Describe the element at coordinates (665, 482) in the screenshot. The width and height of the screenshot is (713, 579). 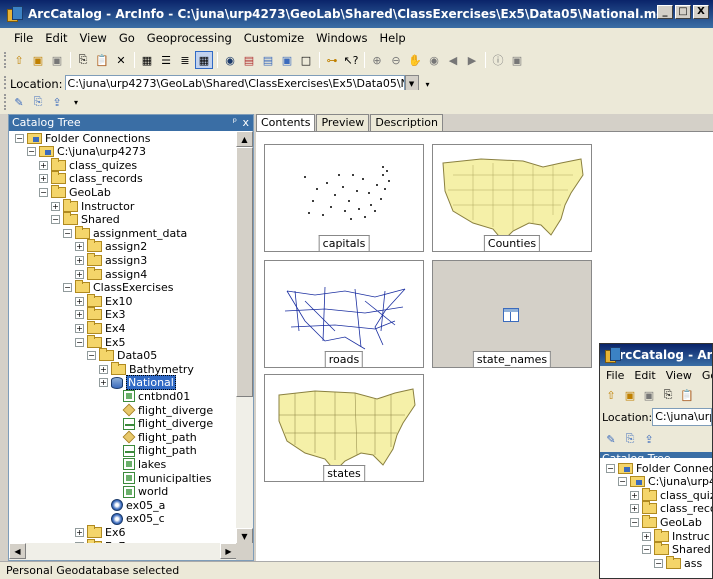
I see `tree-item: − C:\juna\urp4` at that location.